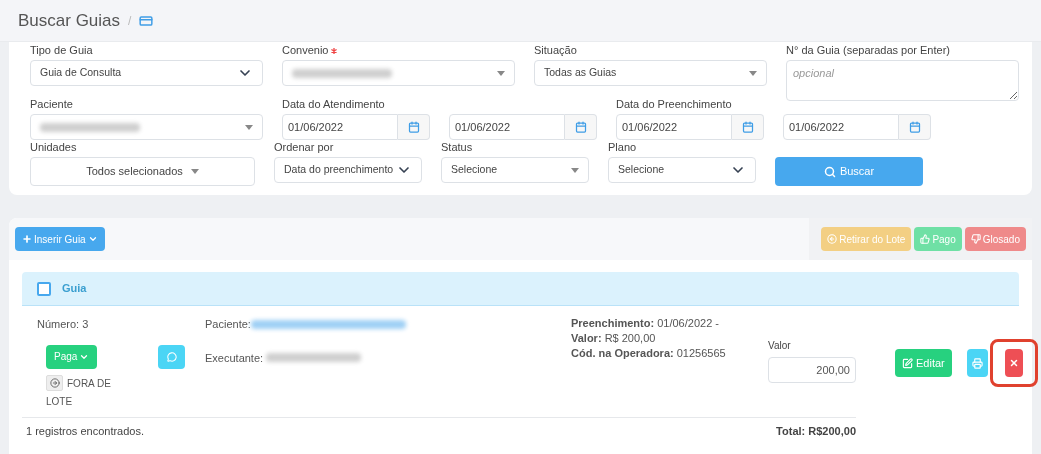 The height and width of the screenshot is (454, 1041). What do you see at coordinates (61, 50) in the screenshot?
I see `field-label: Tipo de Guia` at bounding box center [61, 50].